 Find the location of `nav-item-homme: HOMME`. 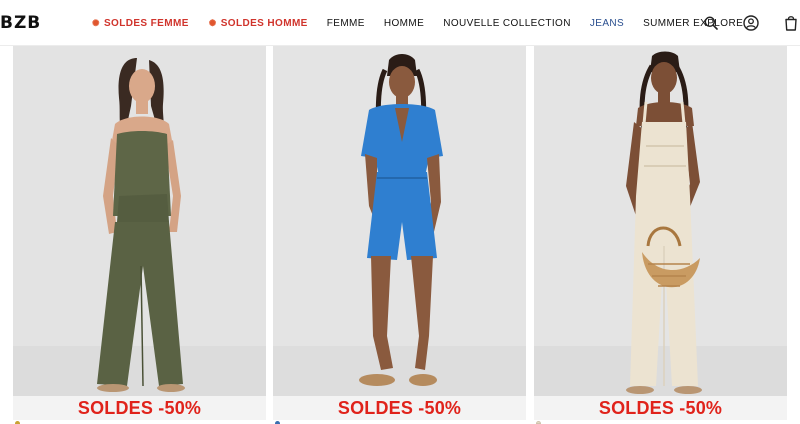

nav-item-homme: HOMME is located at coordinates (404, 23).